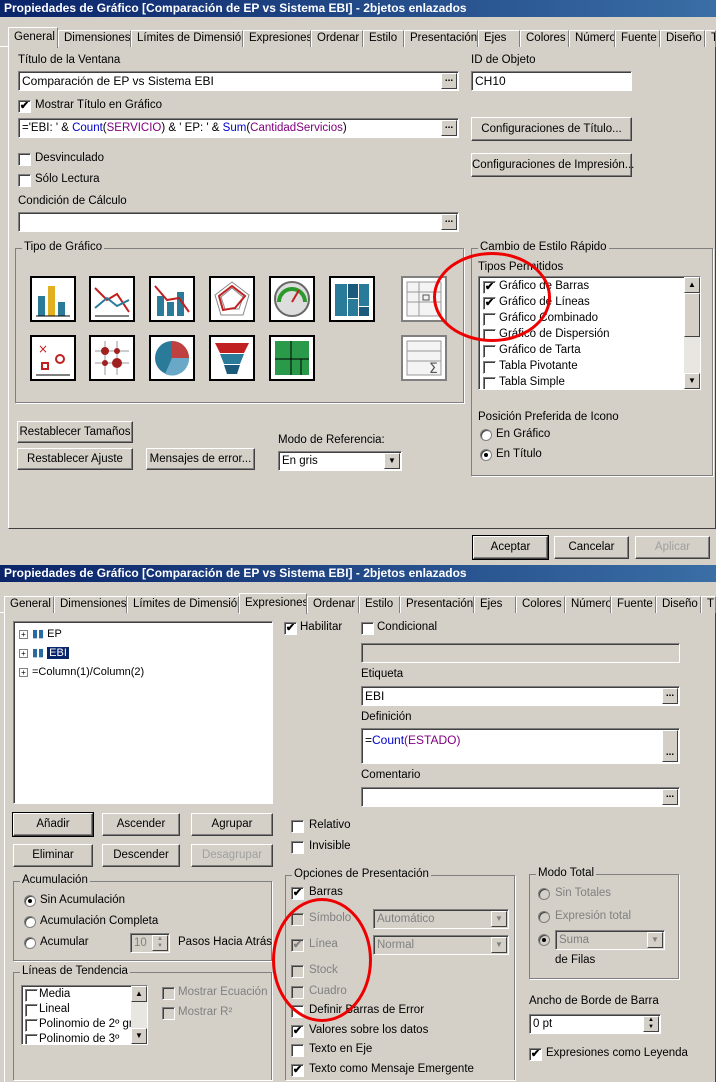 The image size is (716, 1082). What do you see at coordinates (595, 1024) in the screenshot?
I see `bar-border-spinner: 0 pt ▲ ▼` at bounding box center [595, 1024].